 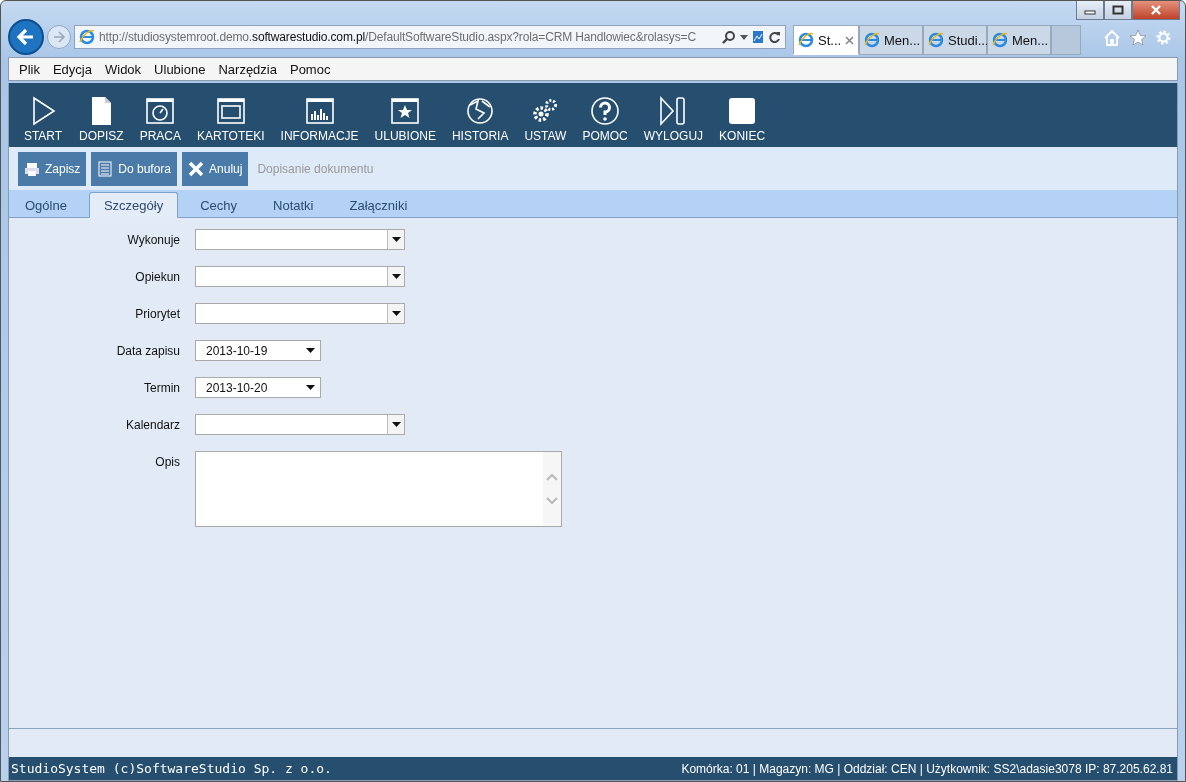 I want to click on restore-icon, so click(x=1118, y=10).